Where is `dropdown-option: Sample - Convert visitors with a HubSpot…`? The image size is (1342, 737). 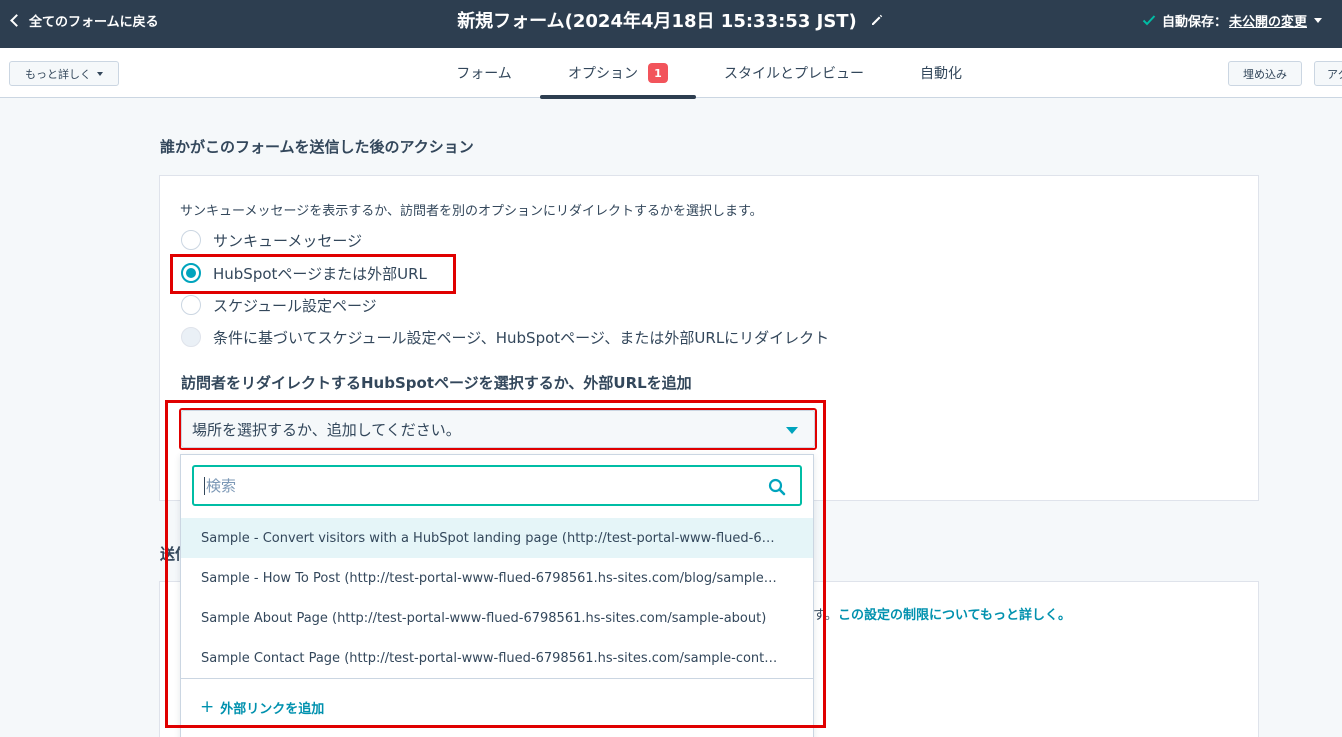 dropdown-option: Sample - Convert visitors with a HubSpot… is located at coordinates (497, 538).